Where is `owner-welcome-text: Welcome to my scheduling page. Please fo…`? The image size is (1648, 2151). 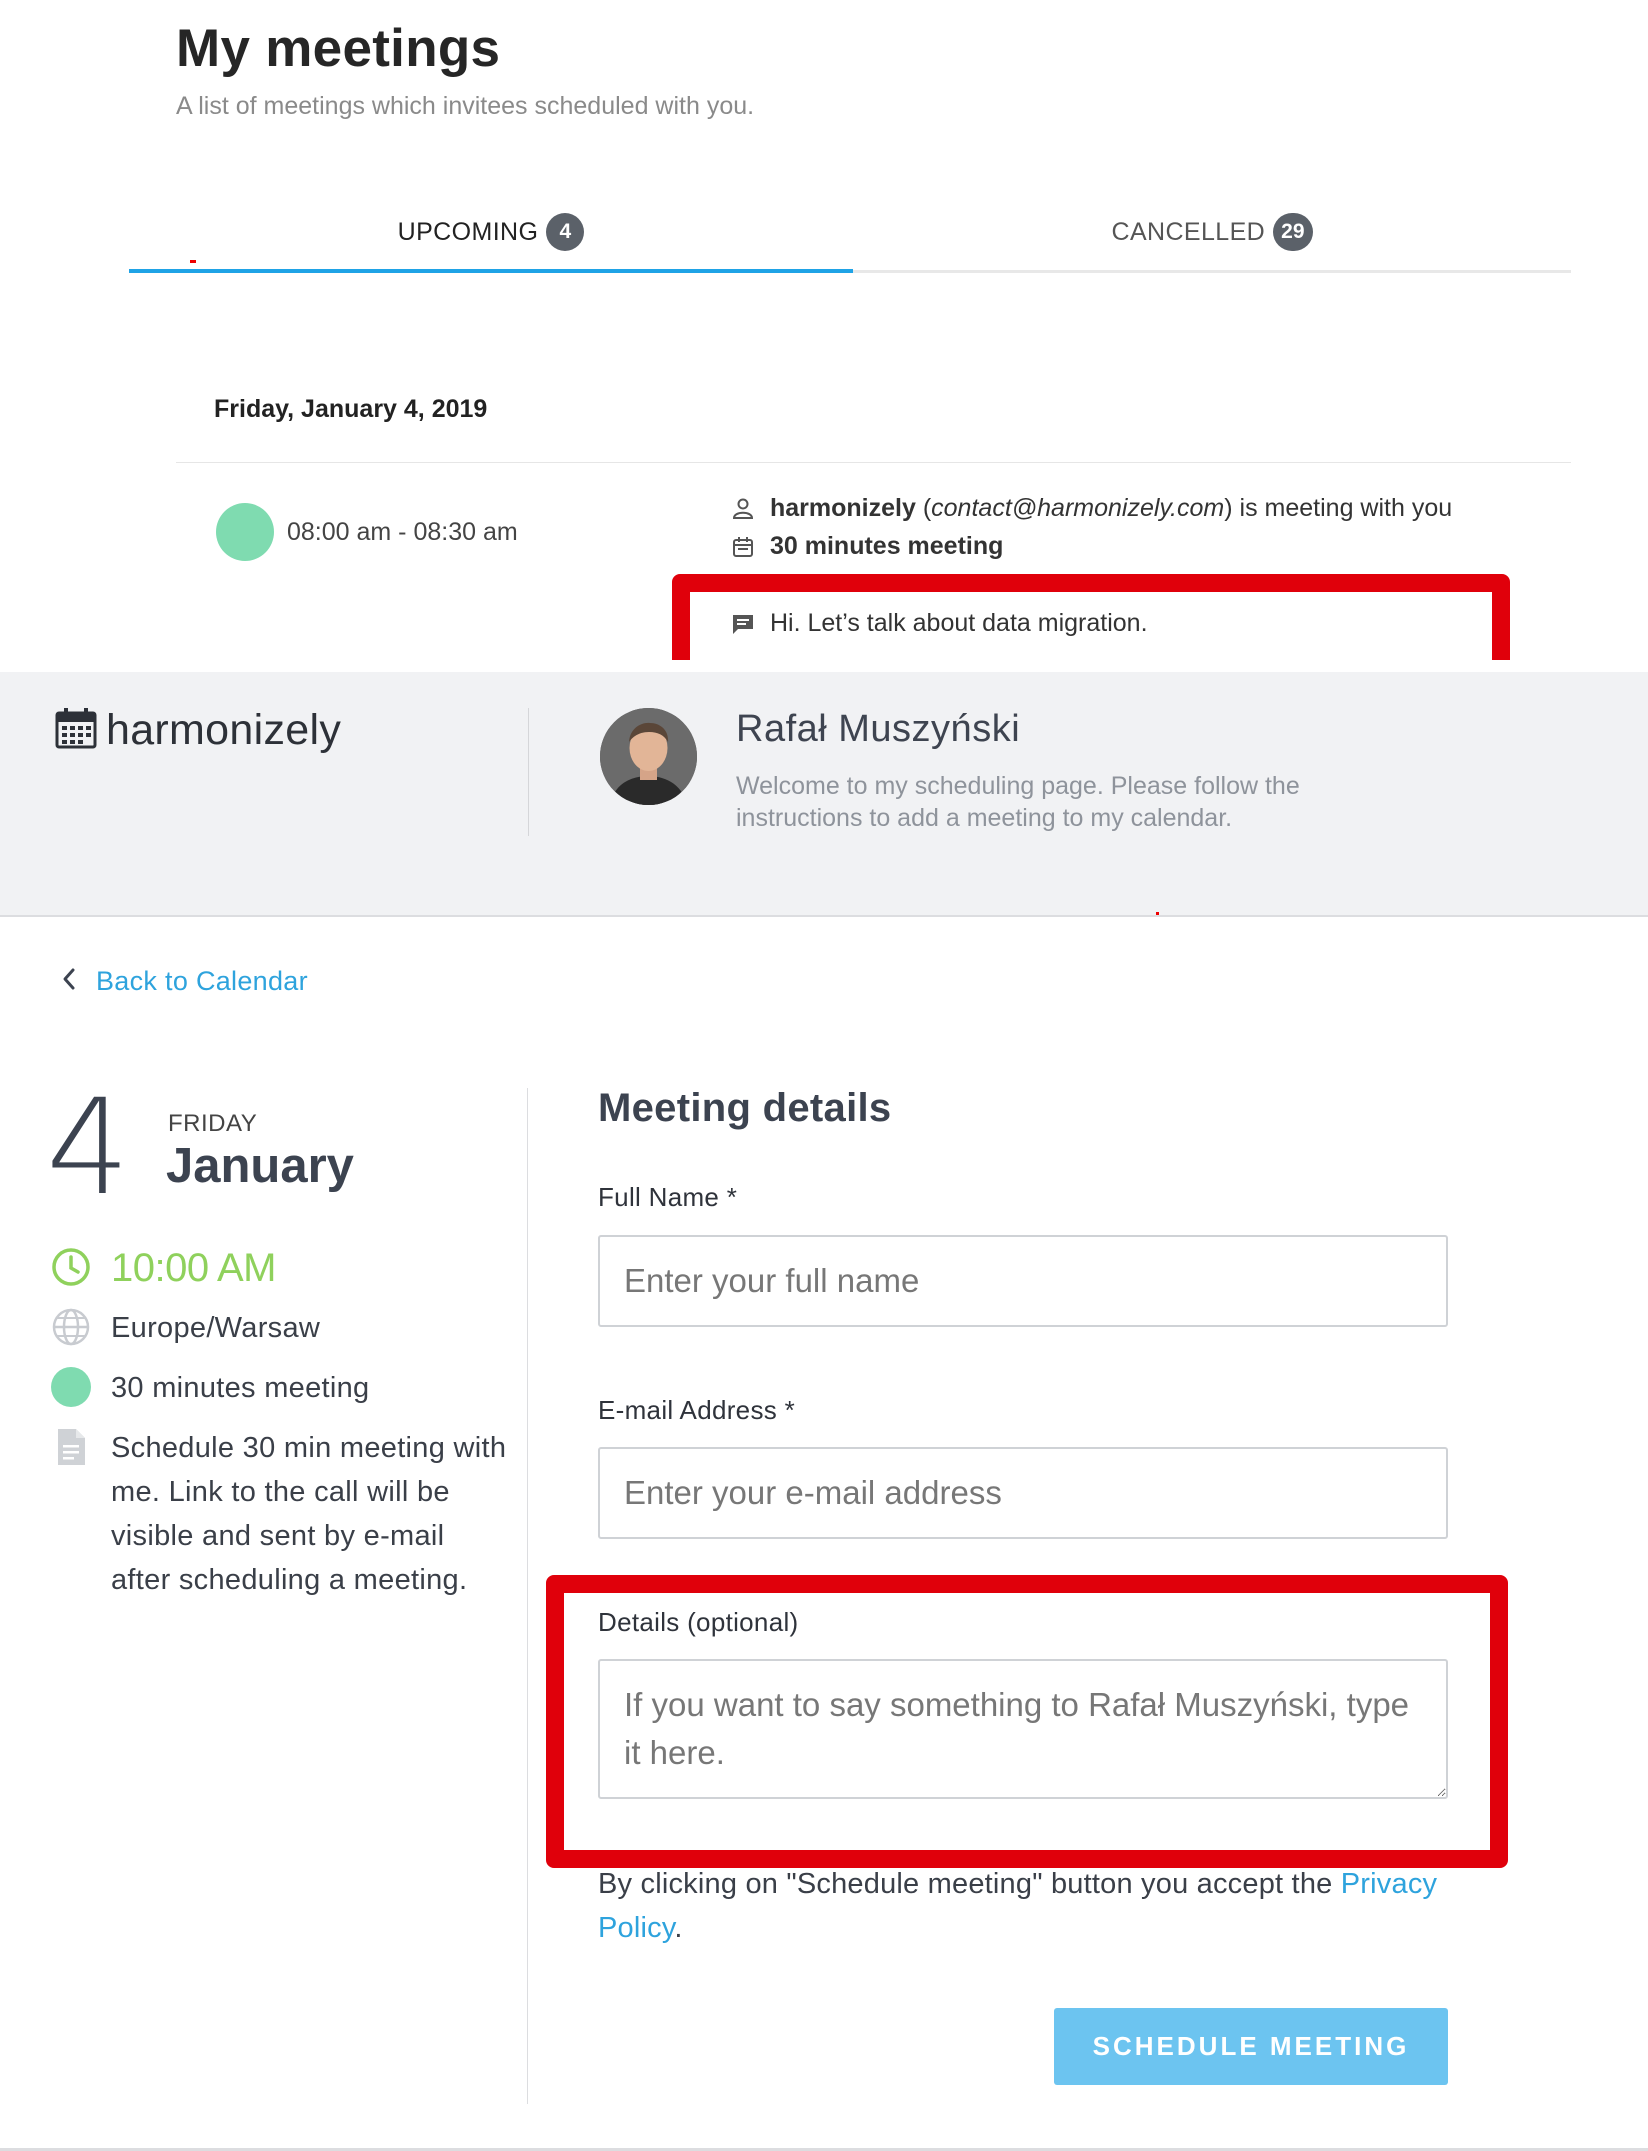 owner-welcome-text: Welcome to my scheduling page. Please fo… is located at coordinates (1018, 802).